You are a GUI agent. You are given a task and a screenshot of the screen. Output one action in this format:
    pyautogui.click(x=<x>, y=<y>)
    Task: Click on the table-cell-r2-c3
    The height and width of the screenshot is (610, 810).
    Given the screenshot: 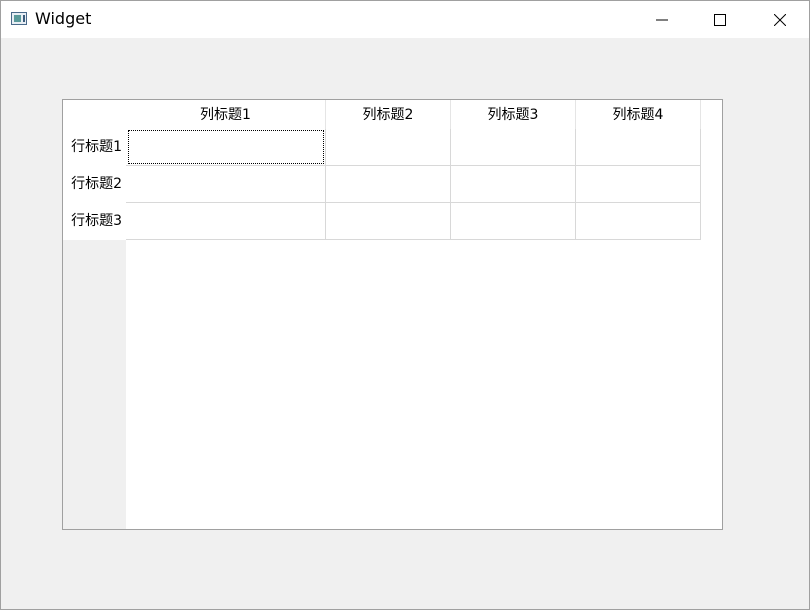 What is the action you would take?
    pyautogui.click(x=513, y=184)
    